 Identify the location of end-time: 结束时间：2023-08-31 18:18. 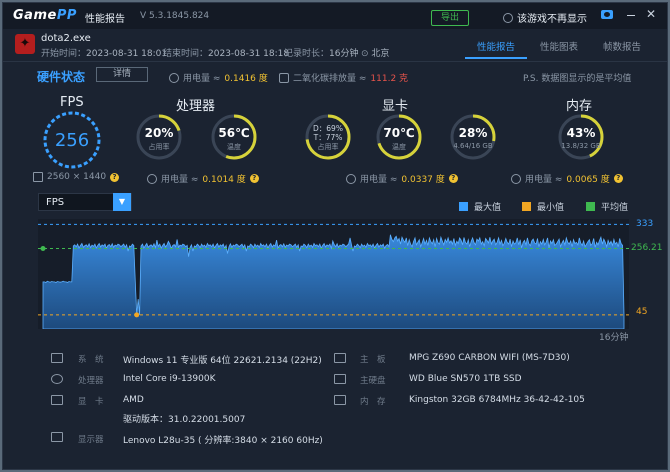
(226, 54).